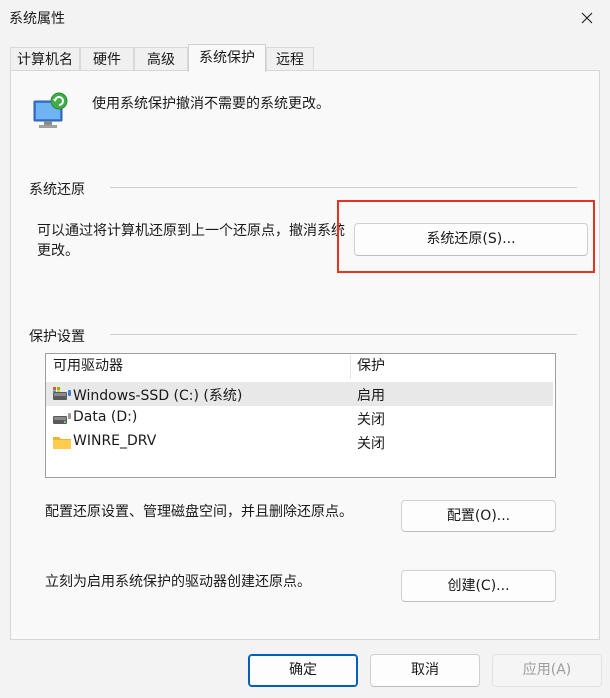  What do you see at coordinates (45, 59) in the screenshot?
I see `tab-computer-name: 计算机名` at bounding box center [45, 59].